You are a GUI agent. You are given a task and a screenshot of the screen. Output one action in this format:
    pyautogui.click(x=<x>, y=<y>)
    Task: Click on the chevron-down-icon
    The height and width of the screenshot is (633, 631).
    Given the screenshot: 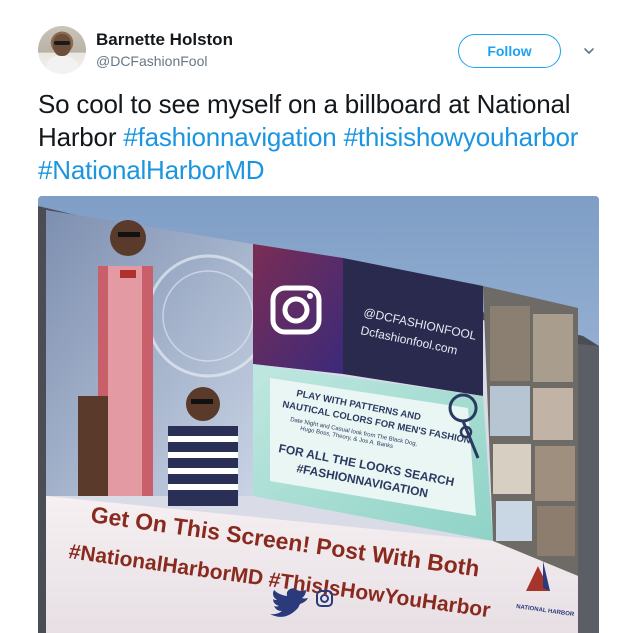 What is the action you would take?
    pyautogui.click(x=589, y=51)
    